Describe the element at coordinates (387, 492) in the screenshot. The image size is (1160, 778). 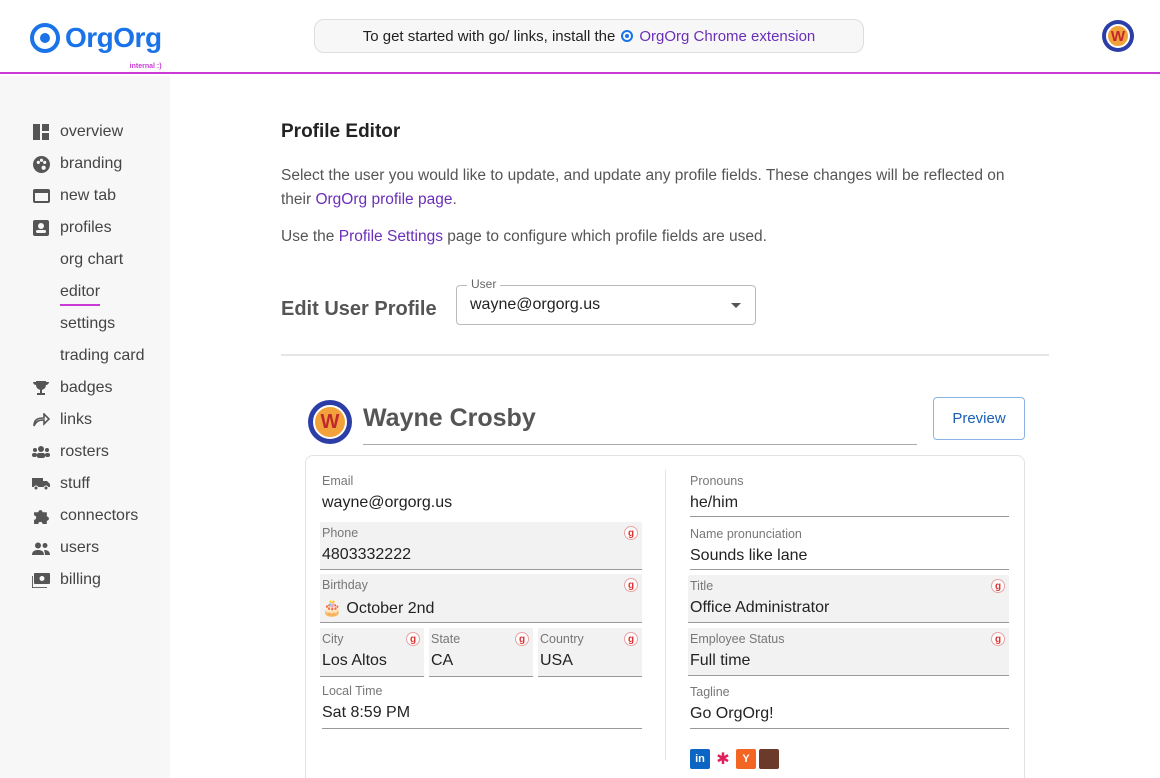
I see `email-field: Email wayne@orgorg.us` at that location.